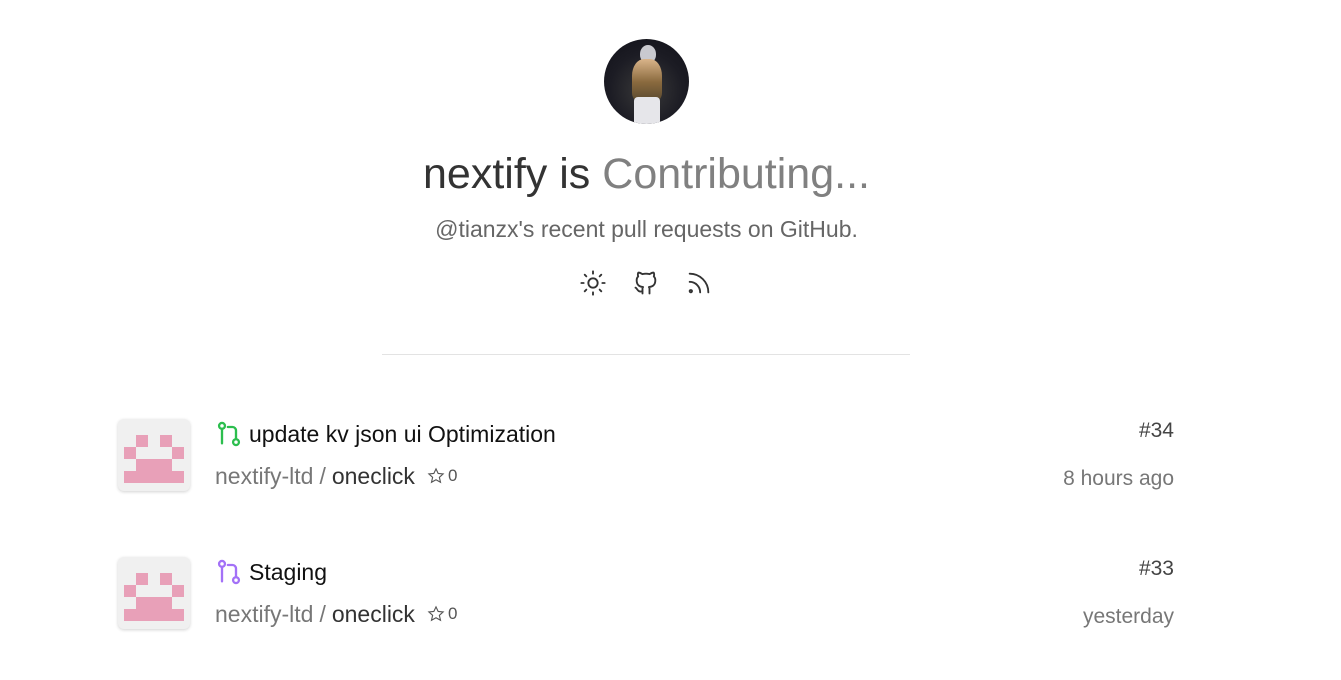 Image resolution: width=1341 pixels, height=680 pixels. What do you see at coordinates (485, 174) in the screenshot?
I see `profile-name: nextify` at bounding box center [485, 174].